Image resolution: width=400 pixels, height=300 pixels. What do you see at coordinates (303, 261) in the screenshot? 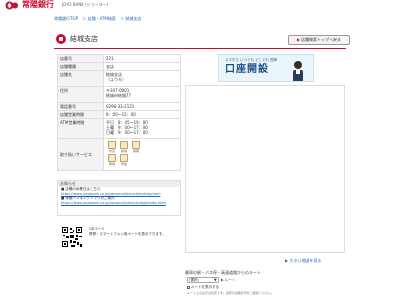
I see `large-map-link: ▶ 大きい地図を見る` at bounding box center [303, 261].